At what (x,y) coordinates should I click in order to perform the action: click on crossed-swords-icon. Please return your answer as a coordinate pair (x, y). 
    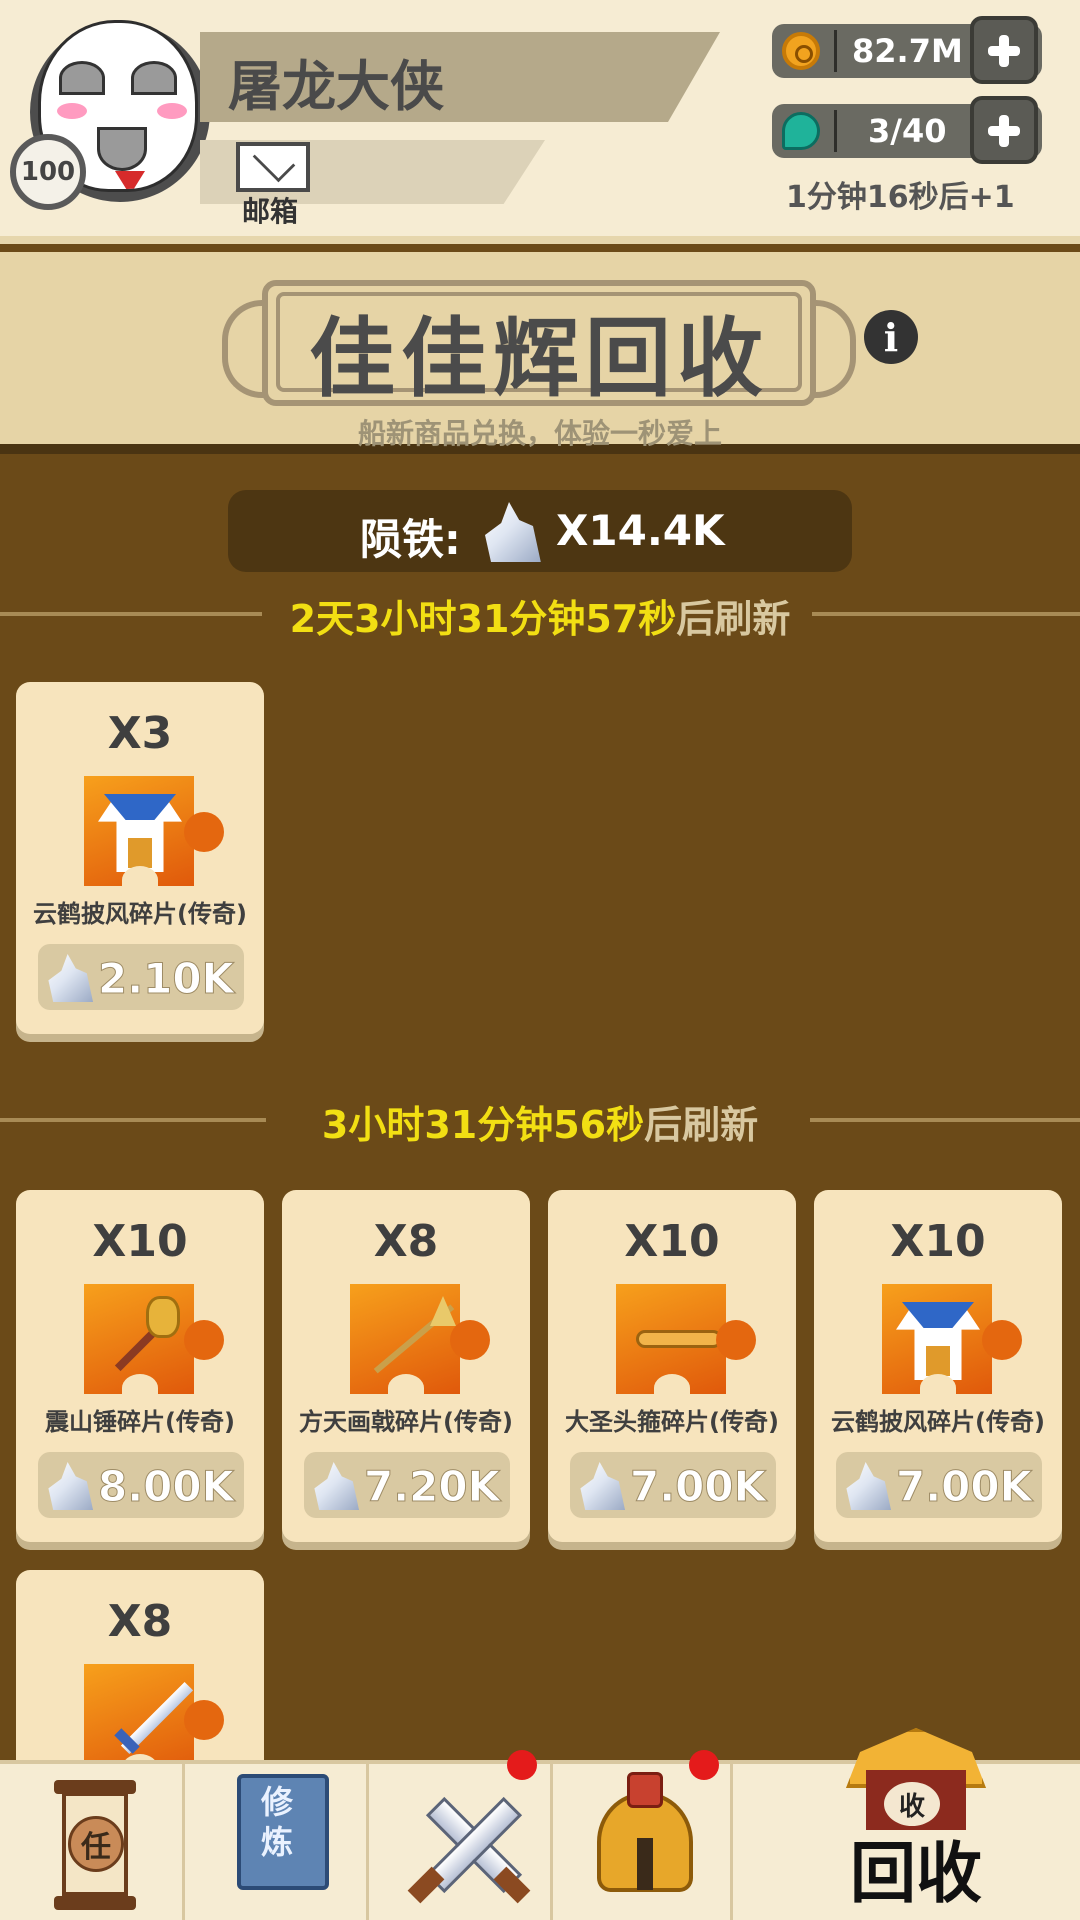
    Looking at the image, I should click on (469, 1844).